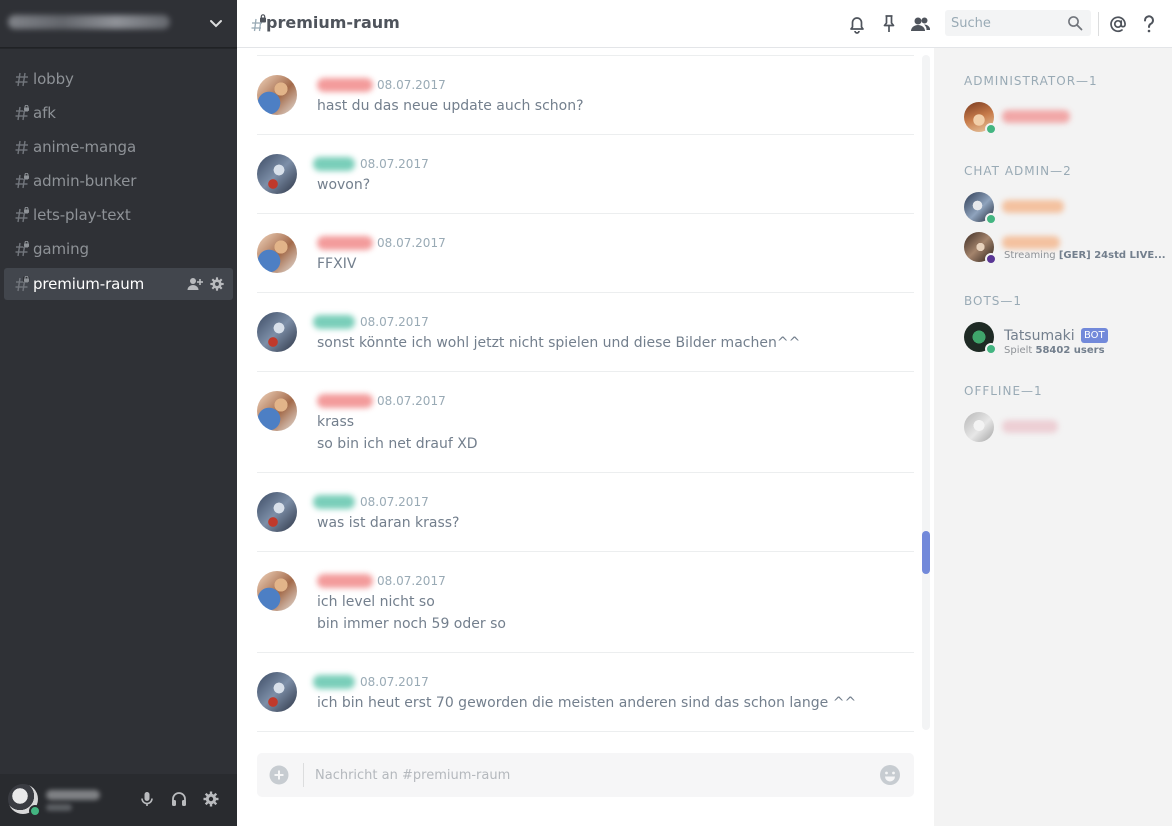  I want to click on sidebar-item-lets-play-text: lets-play-text, so click(118, 215).